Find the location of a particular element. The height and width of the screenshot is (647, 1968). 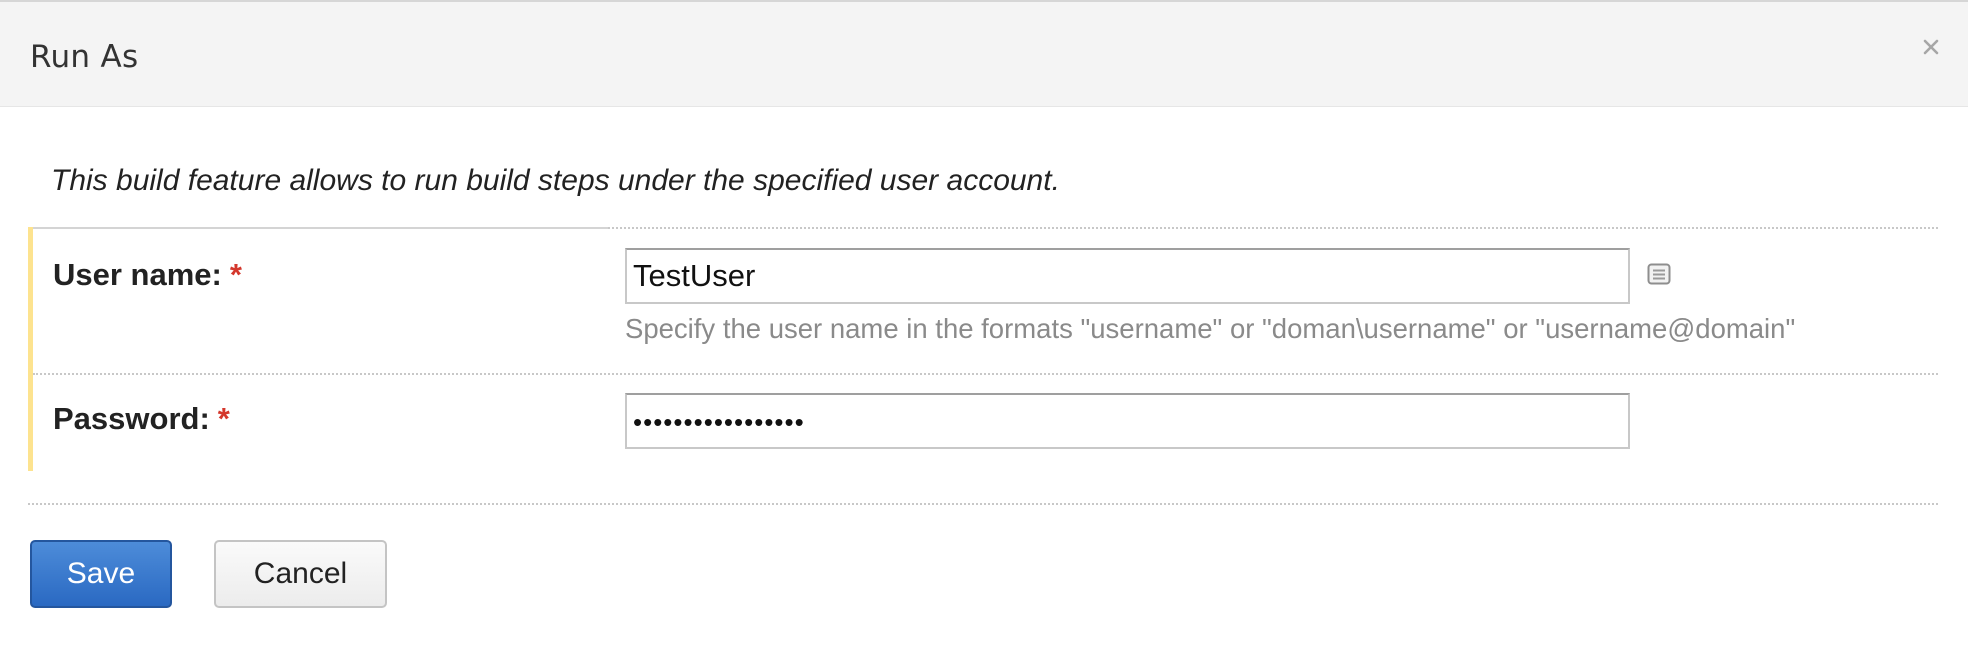

cancel-button: Cancel is located at coordinates (300, 574).